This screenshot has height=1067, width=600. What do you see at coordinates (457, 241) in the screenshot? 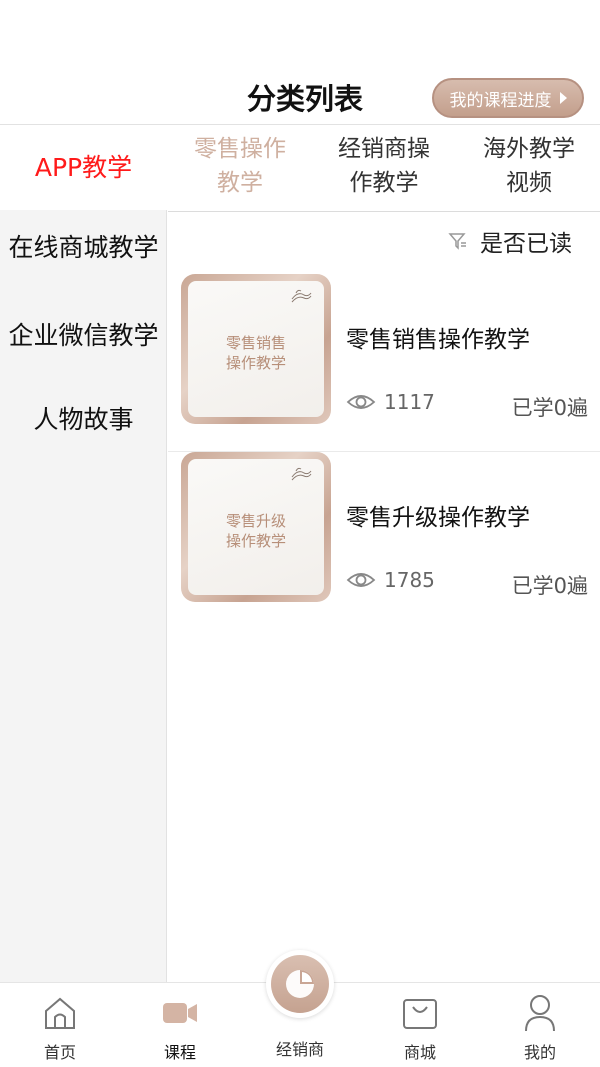
I see `filter-icon` at bounding box center [457, 241].